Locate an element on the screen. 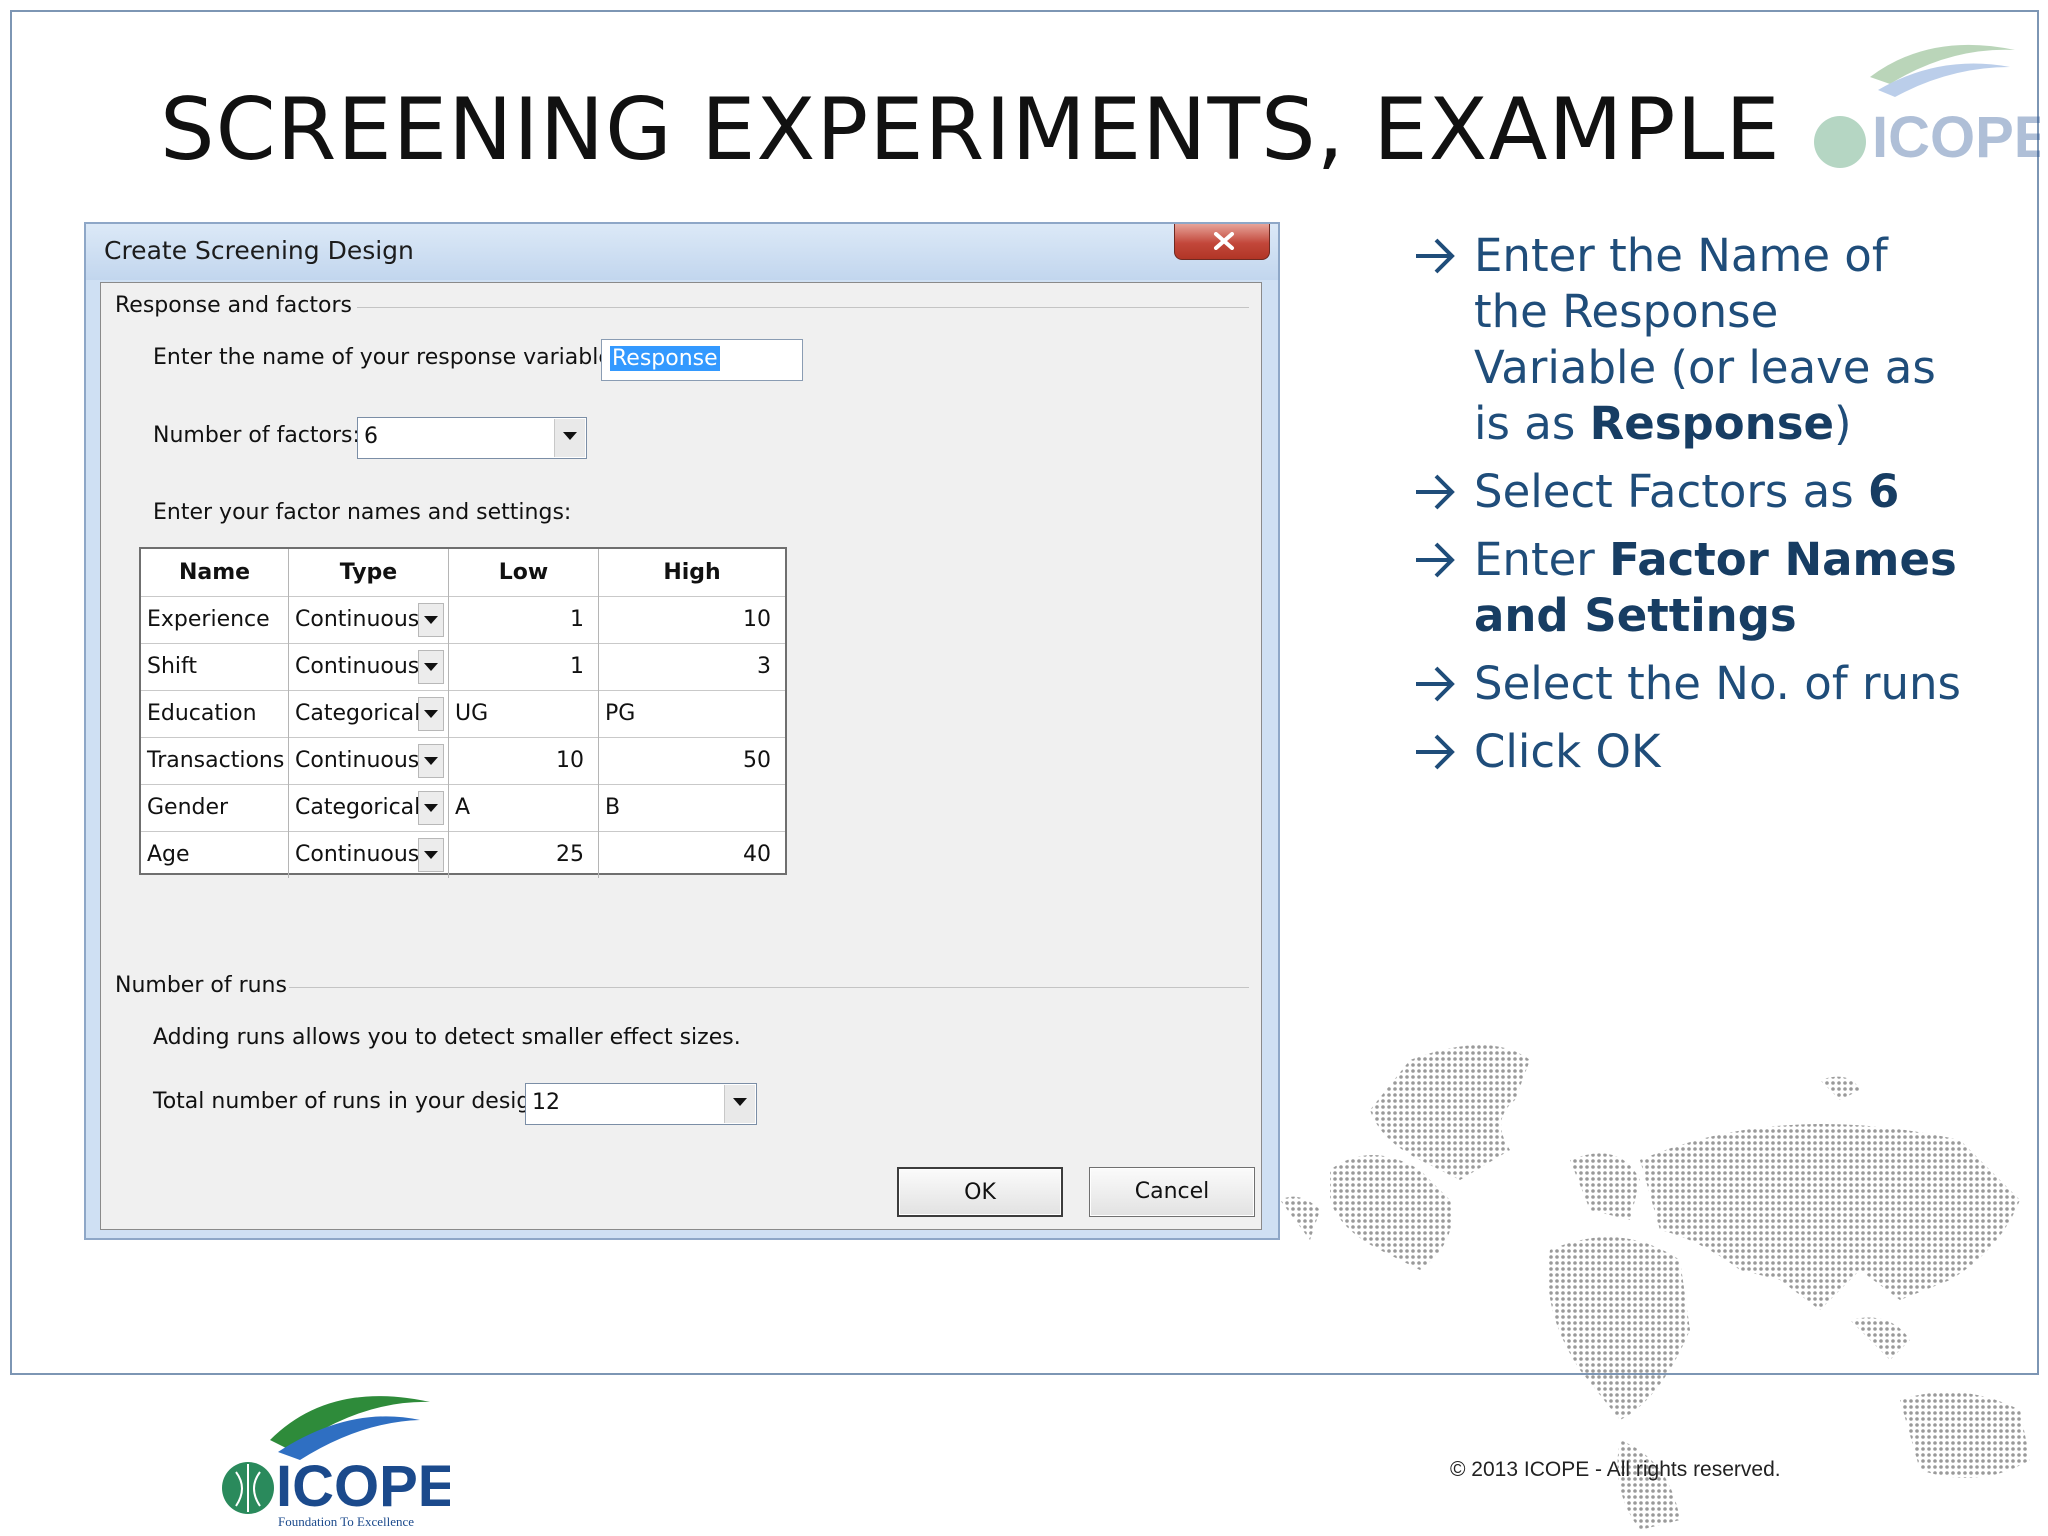 This screenshot has width=2048, height=1536. number-of-factors-select: 6 is located at coordinates (472, 438).